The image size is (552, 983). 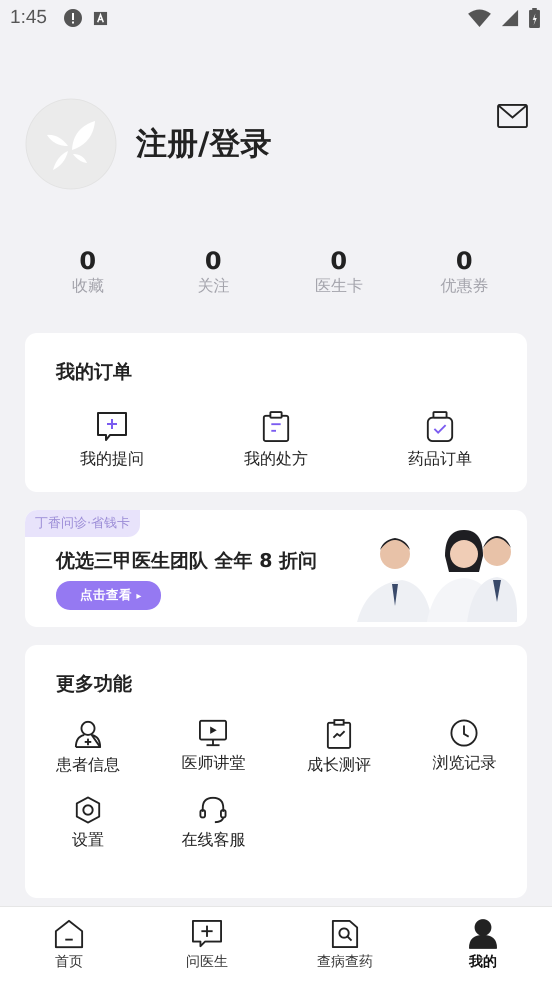 What do you see at coordinates (28, 18) in the screenshot?
I see `status-time: 1:45` at bounding box center [28, 18].